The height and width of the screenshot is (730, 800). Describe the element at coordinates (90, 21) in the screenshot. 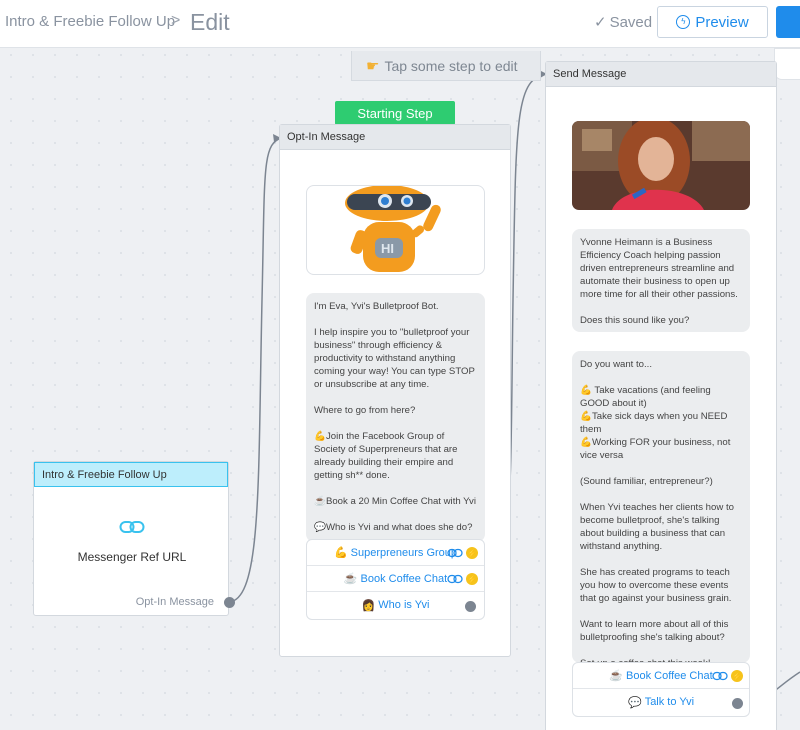

I see `breadcrumb-flow-name: Intro & Freebie Follow Up` at that location.